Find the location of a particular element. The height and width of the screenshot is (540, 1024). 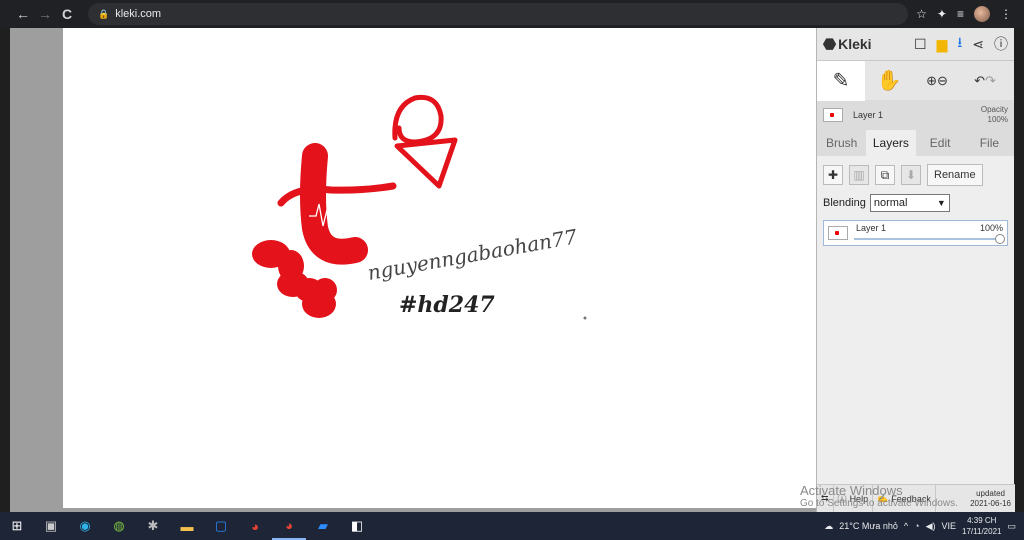

download-icon: ⭳ is located at coordinates (959, 44).